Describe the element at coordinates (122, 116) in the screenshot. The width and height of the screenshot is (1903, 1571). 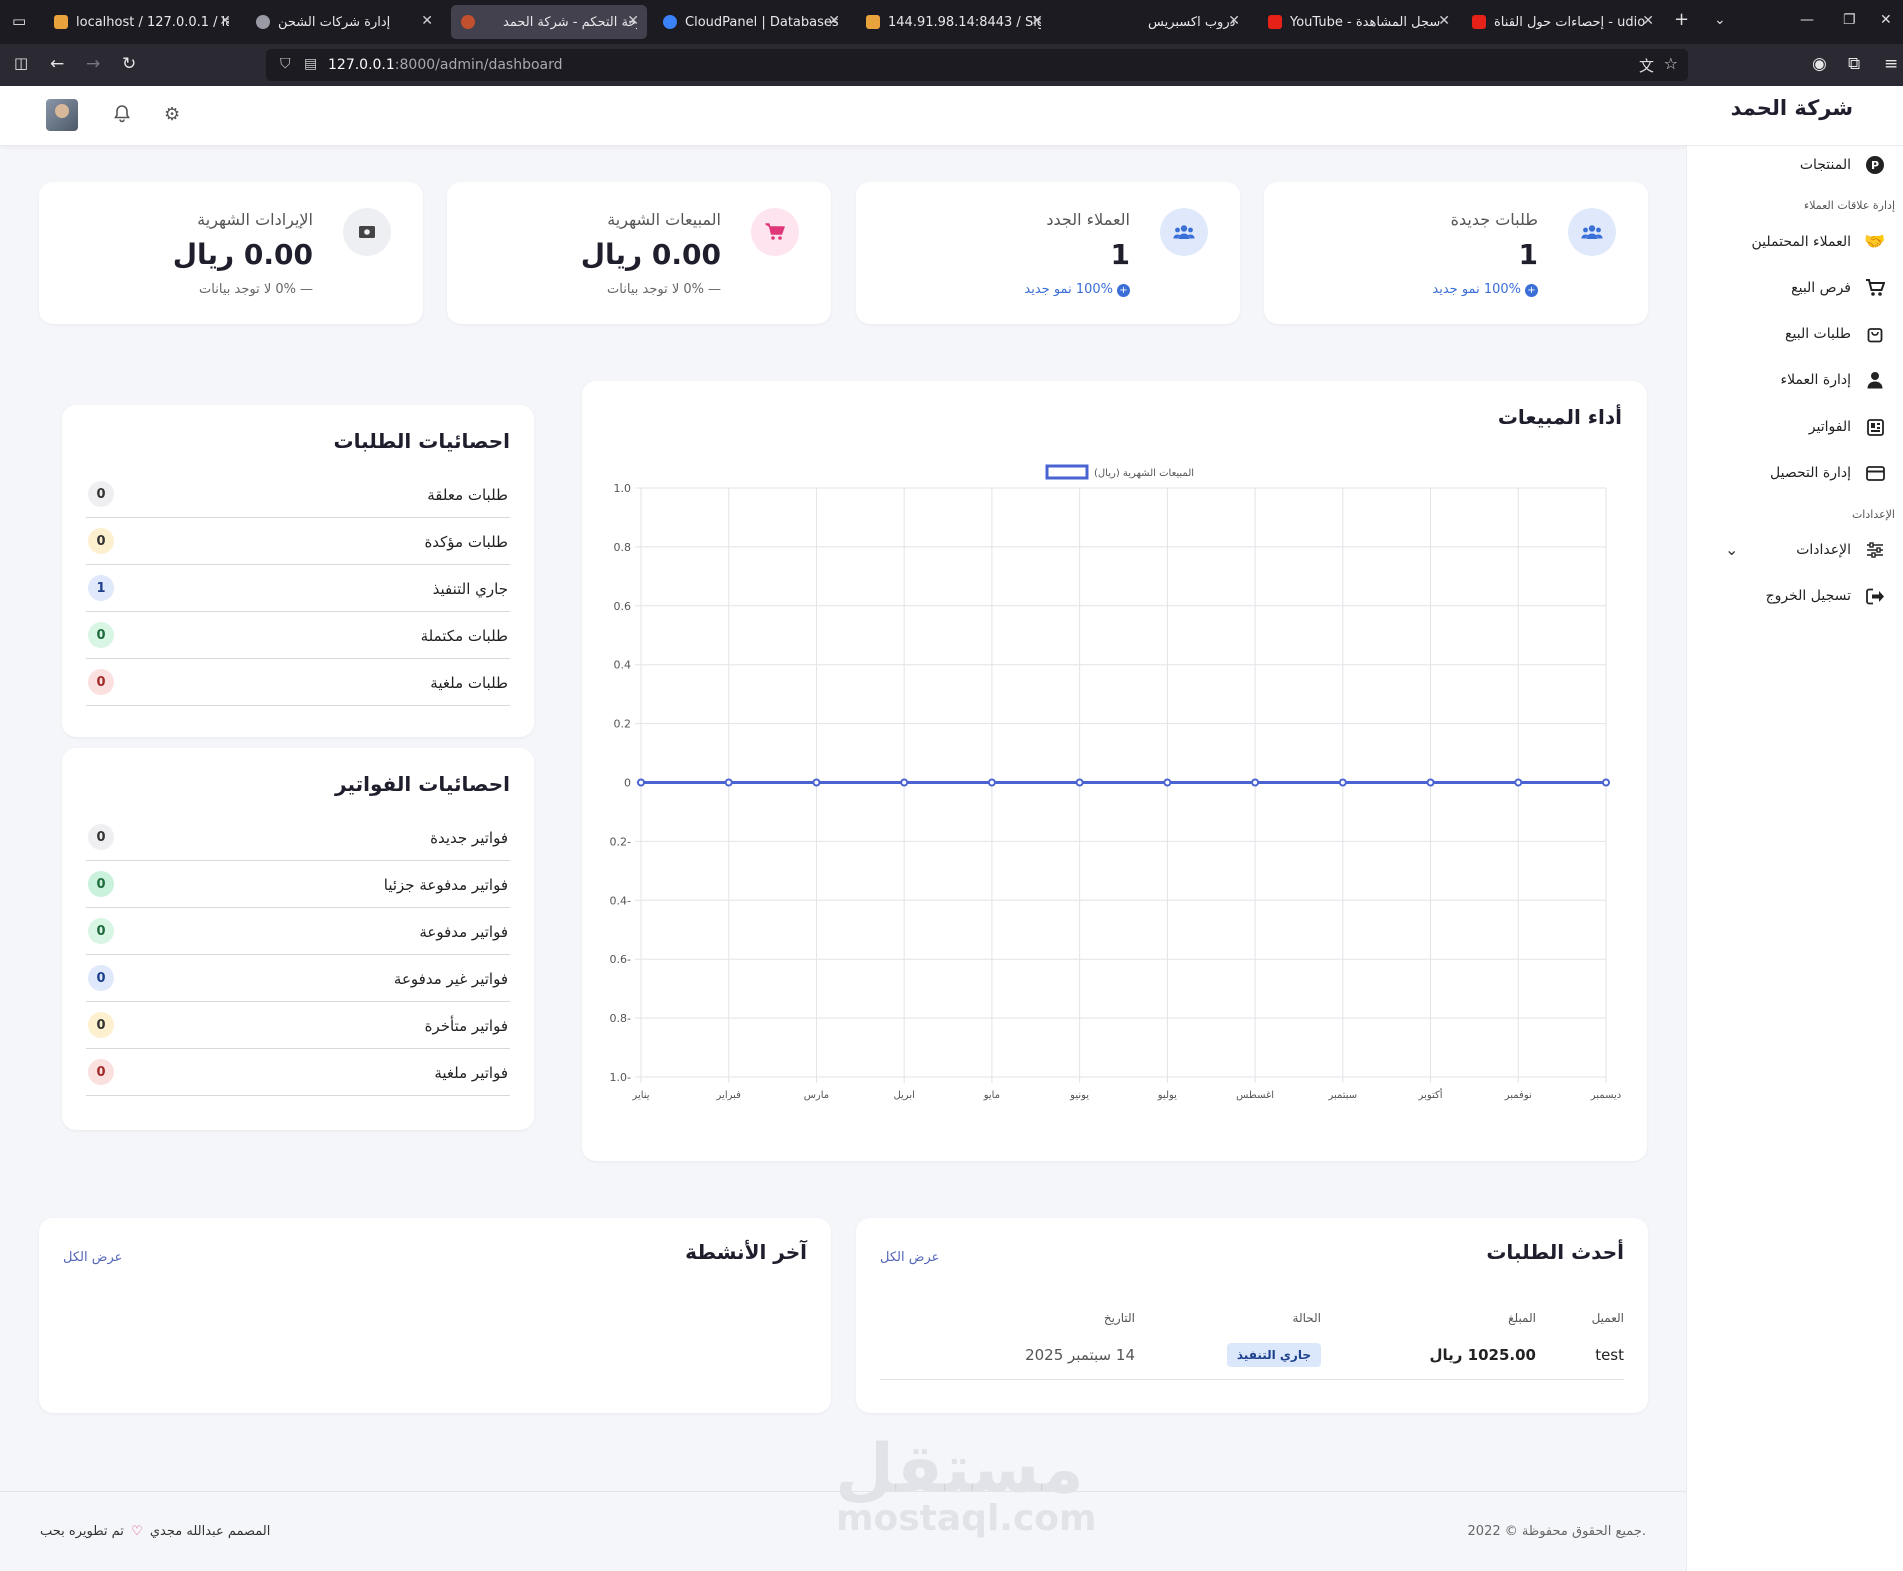
I see `notification-bell-icon` at that location.